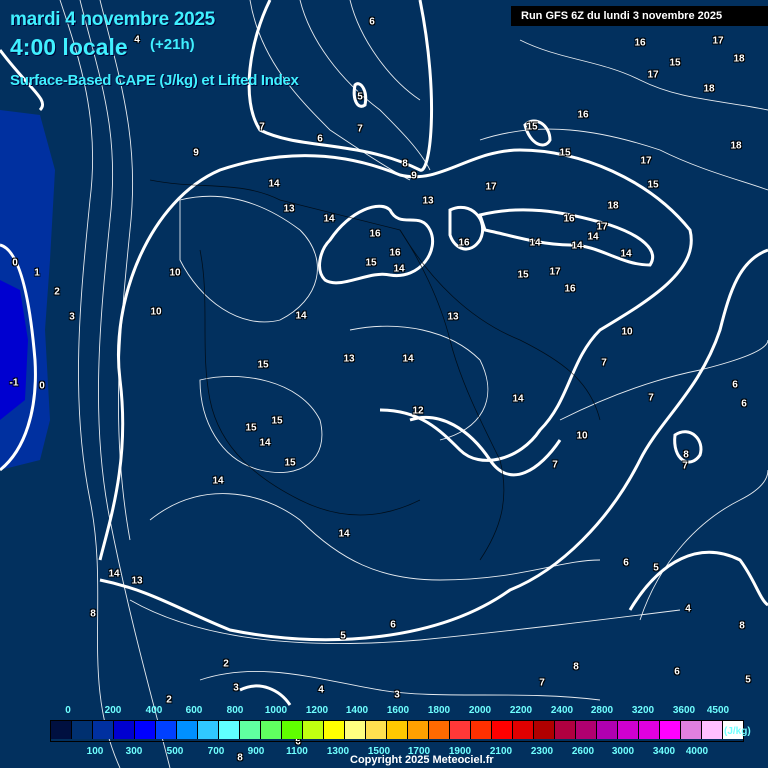  What do you see at coordinates (95, 751) in the screenshot?
I see `legend-label: 100` at bounding box center [95, 751].